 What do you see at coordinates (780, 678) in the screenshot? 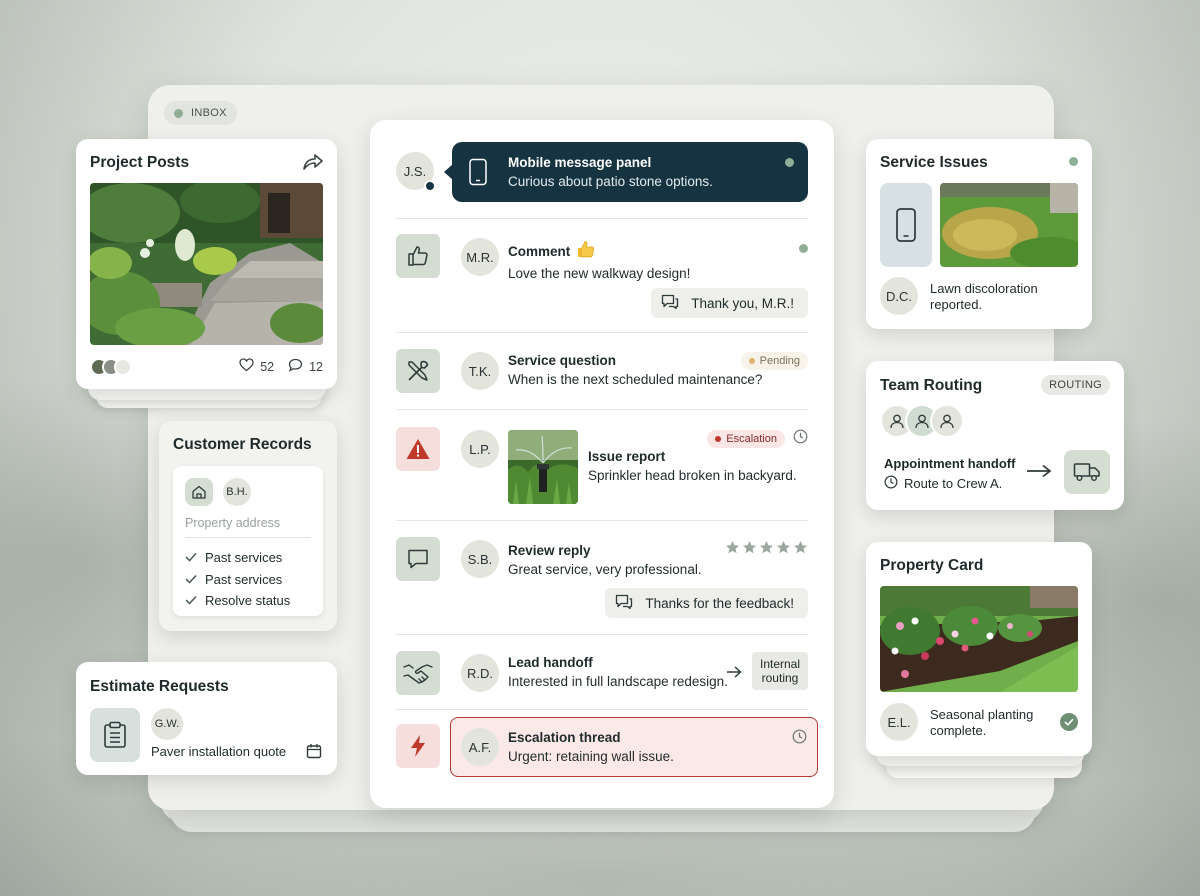
I see `routing-label-line2: routing` at bounding box center [780, 678].